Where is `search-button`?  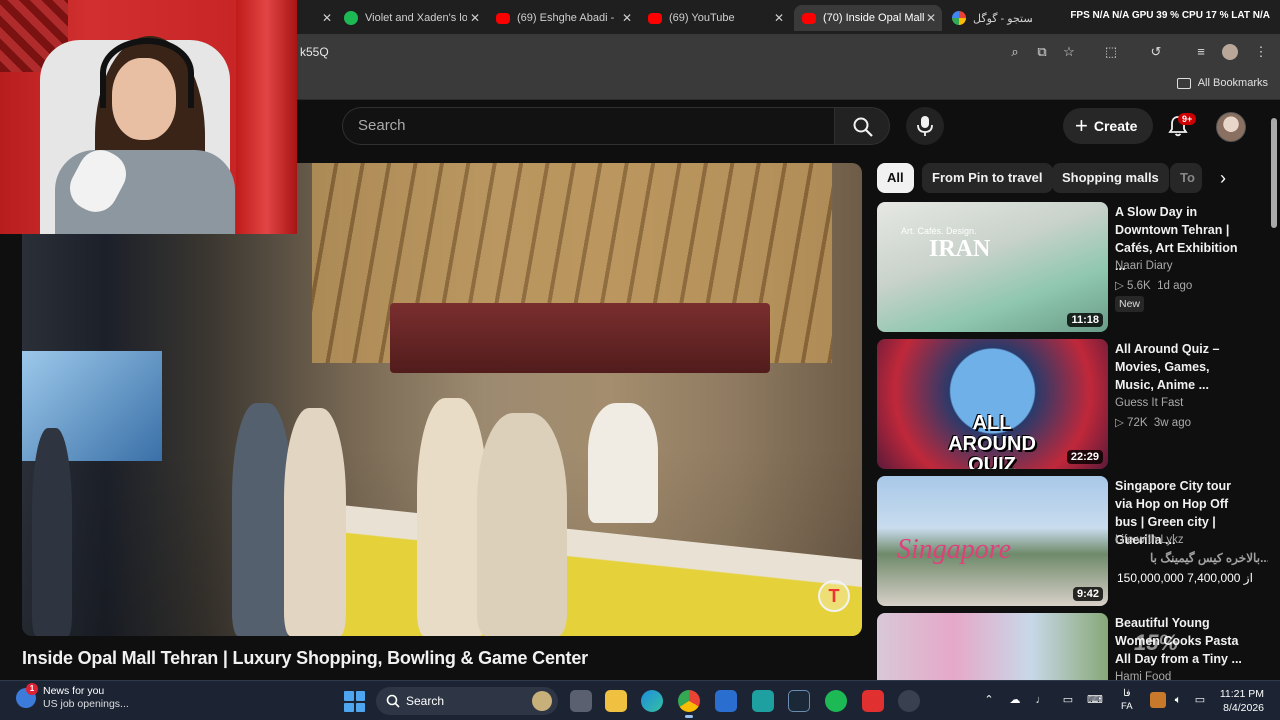 search-button is located at coordinates (862, 126).